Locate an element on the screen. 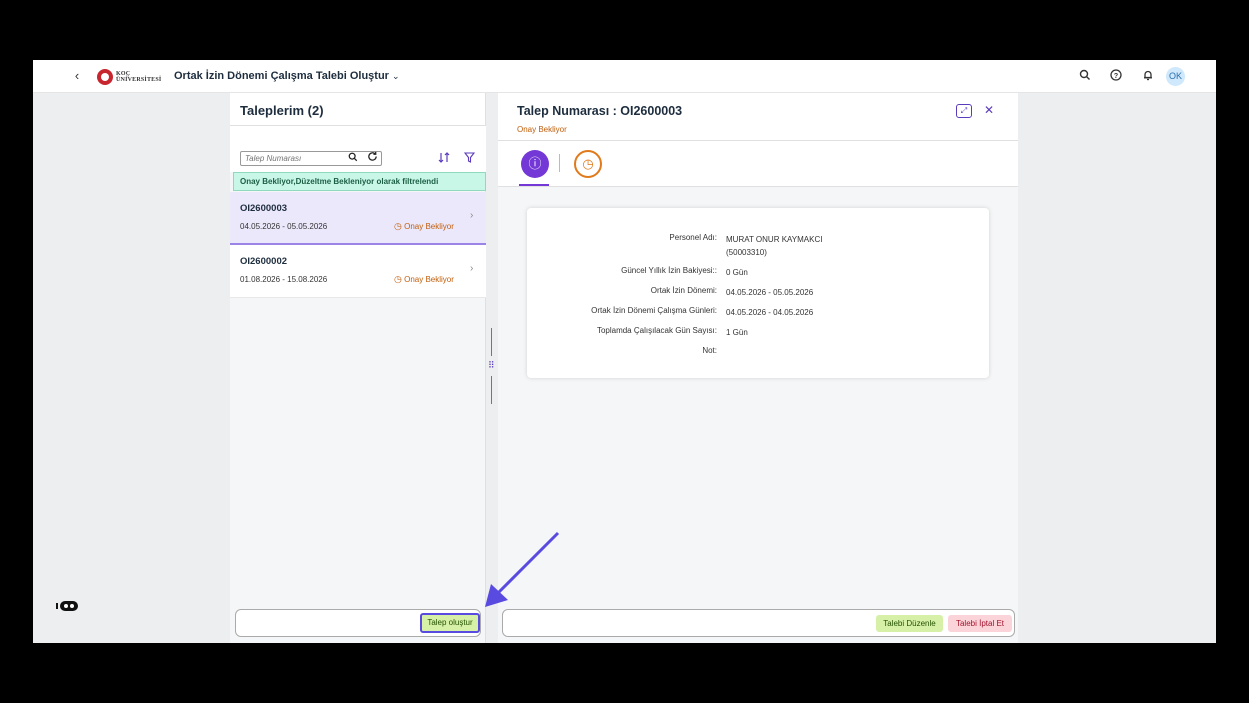  fullscreen-icon: ⤢ is located at coordinates (964, 111).